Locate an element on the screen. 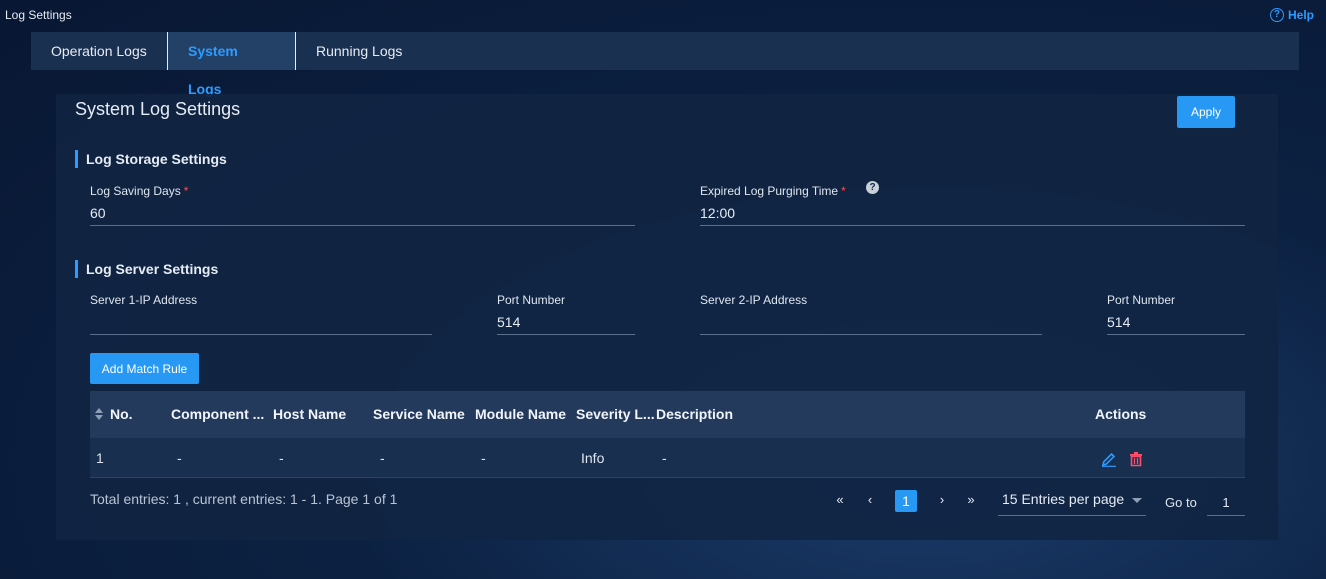 The height and width of the screenshot is (579, 1326). cell-severity: Info is located at coordinates (593, 458).